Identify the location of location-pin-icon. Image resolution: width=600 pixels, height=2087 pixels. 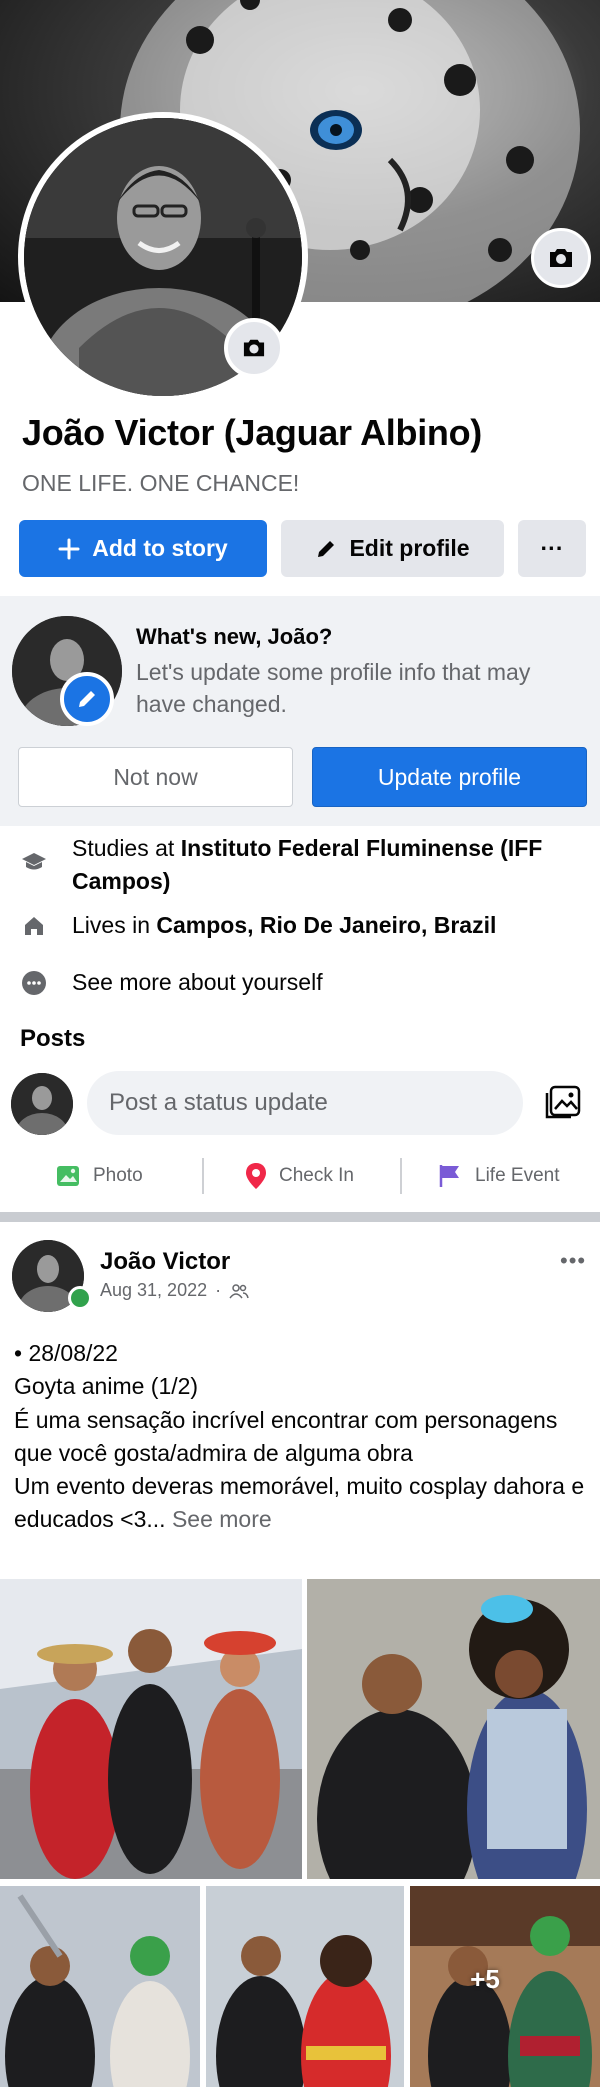
(256, 1176).